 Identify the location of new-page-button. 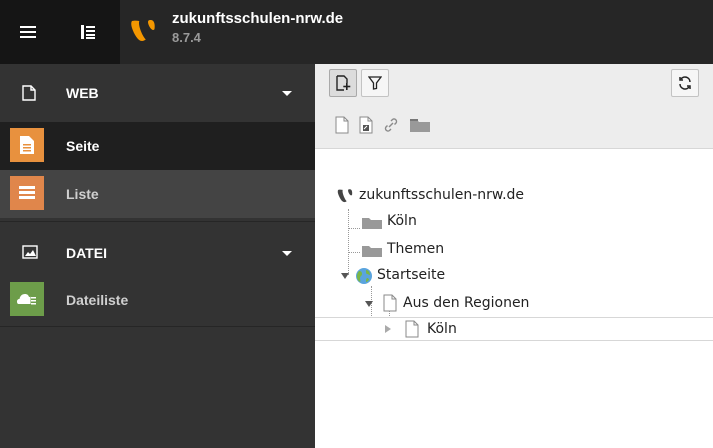
(343, 83).